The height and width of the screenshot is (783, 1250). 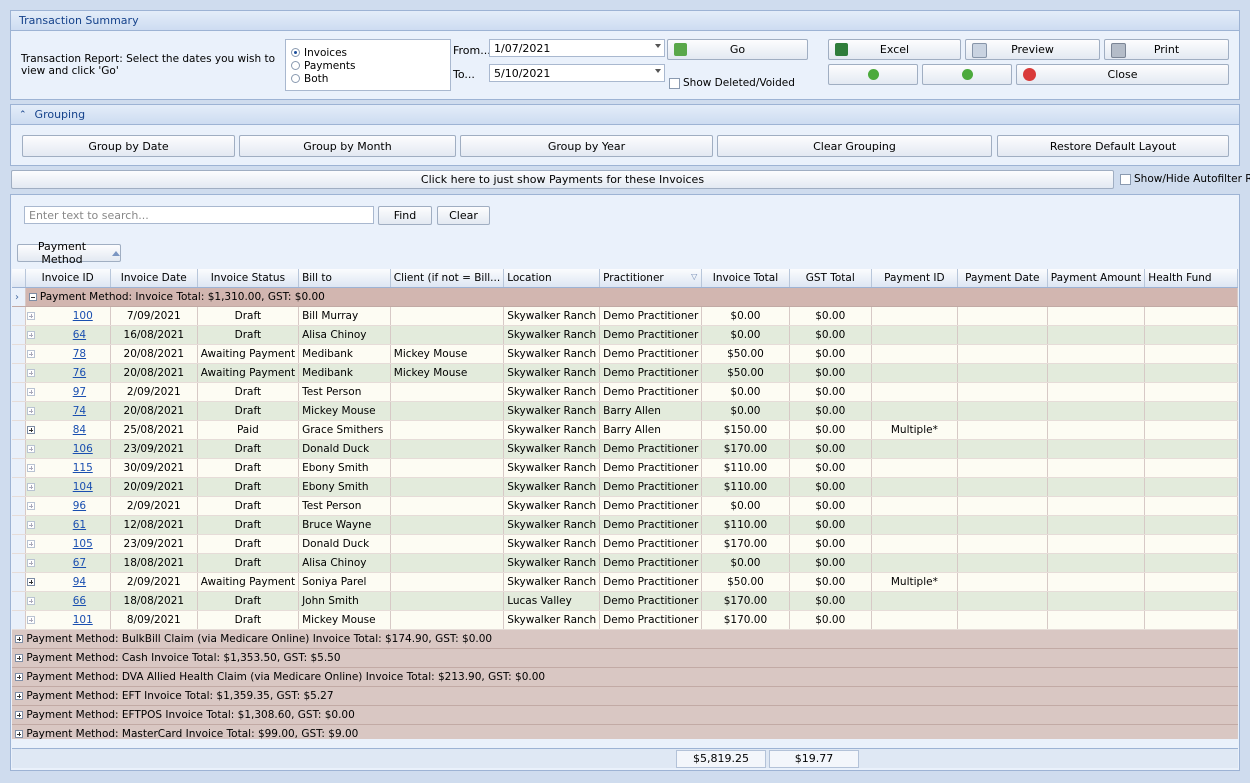 What do you see at coordinates (694, 276) in the screenshot?
I see `filter-icon: ▽` at bounding box center [694, 276].